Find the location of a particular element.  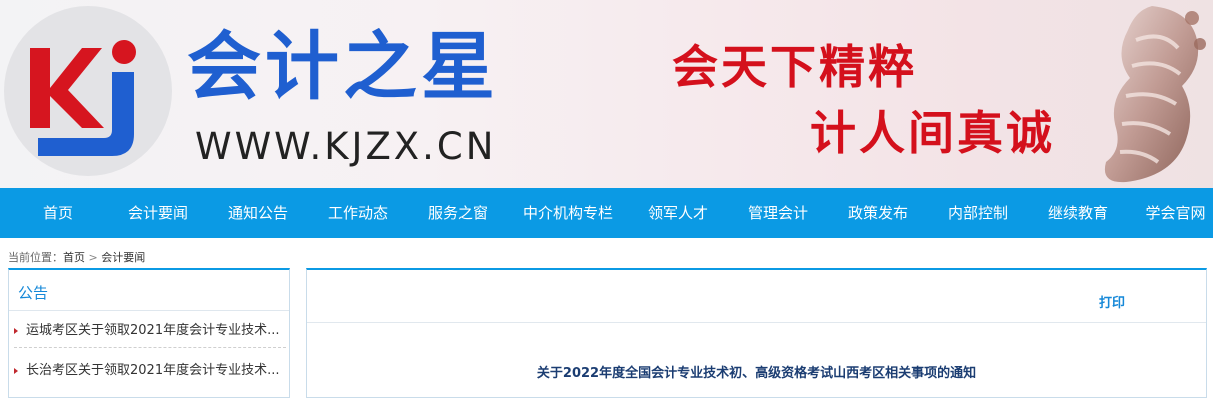

breadcrumb-home-link: 首页 is located at coordinates (74, 257).